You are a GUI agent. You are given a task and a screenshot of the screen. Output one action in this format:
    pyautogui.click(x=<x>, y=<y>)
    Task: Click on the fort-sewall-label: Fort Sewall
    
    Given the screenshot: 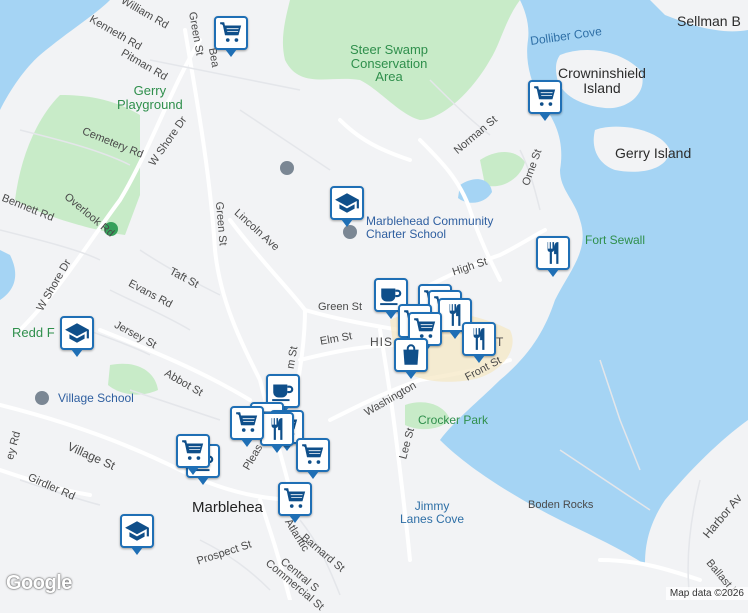 What is the action you would take?
    pyautogui.click(x=615, y=240)
    